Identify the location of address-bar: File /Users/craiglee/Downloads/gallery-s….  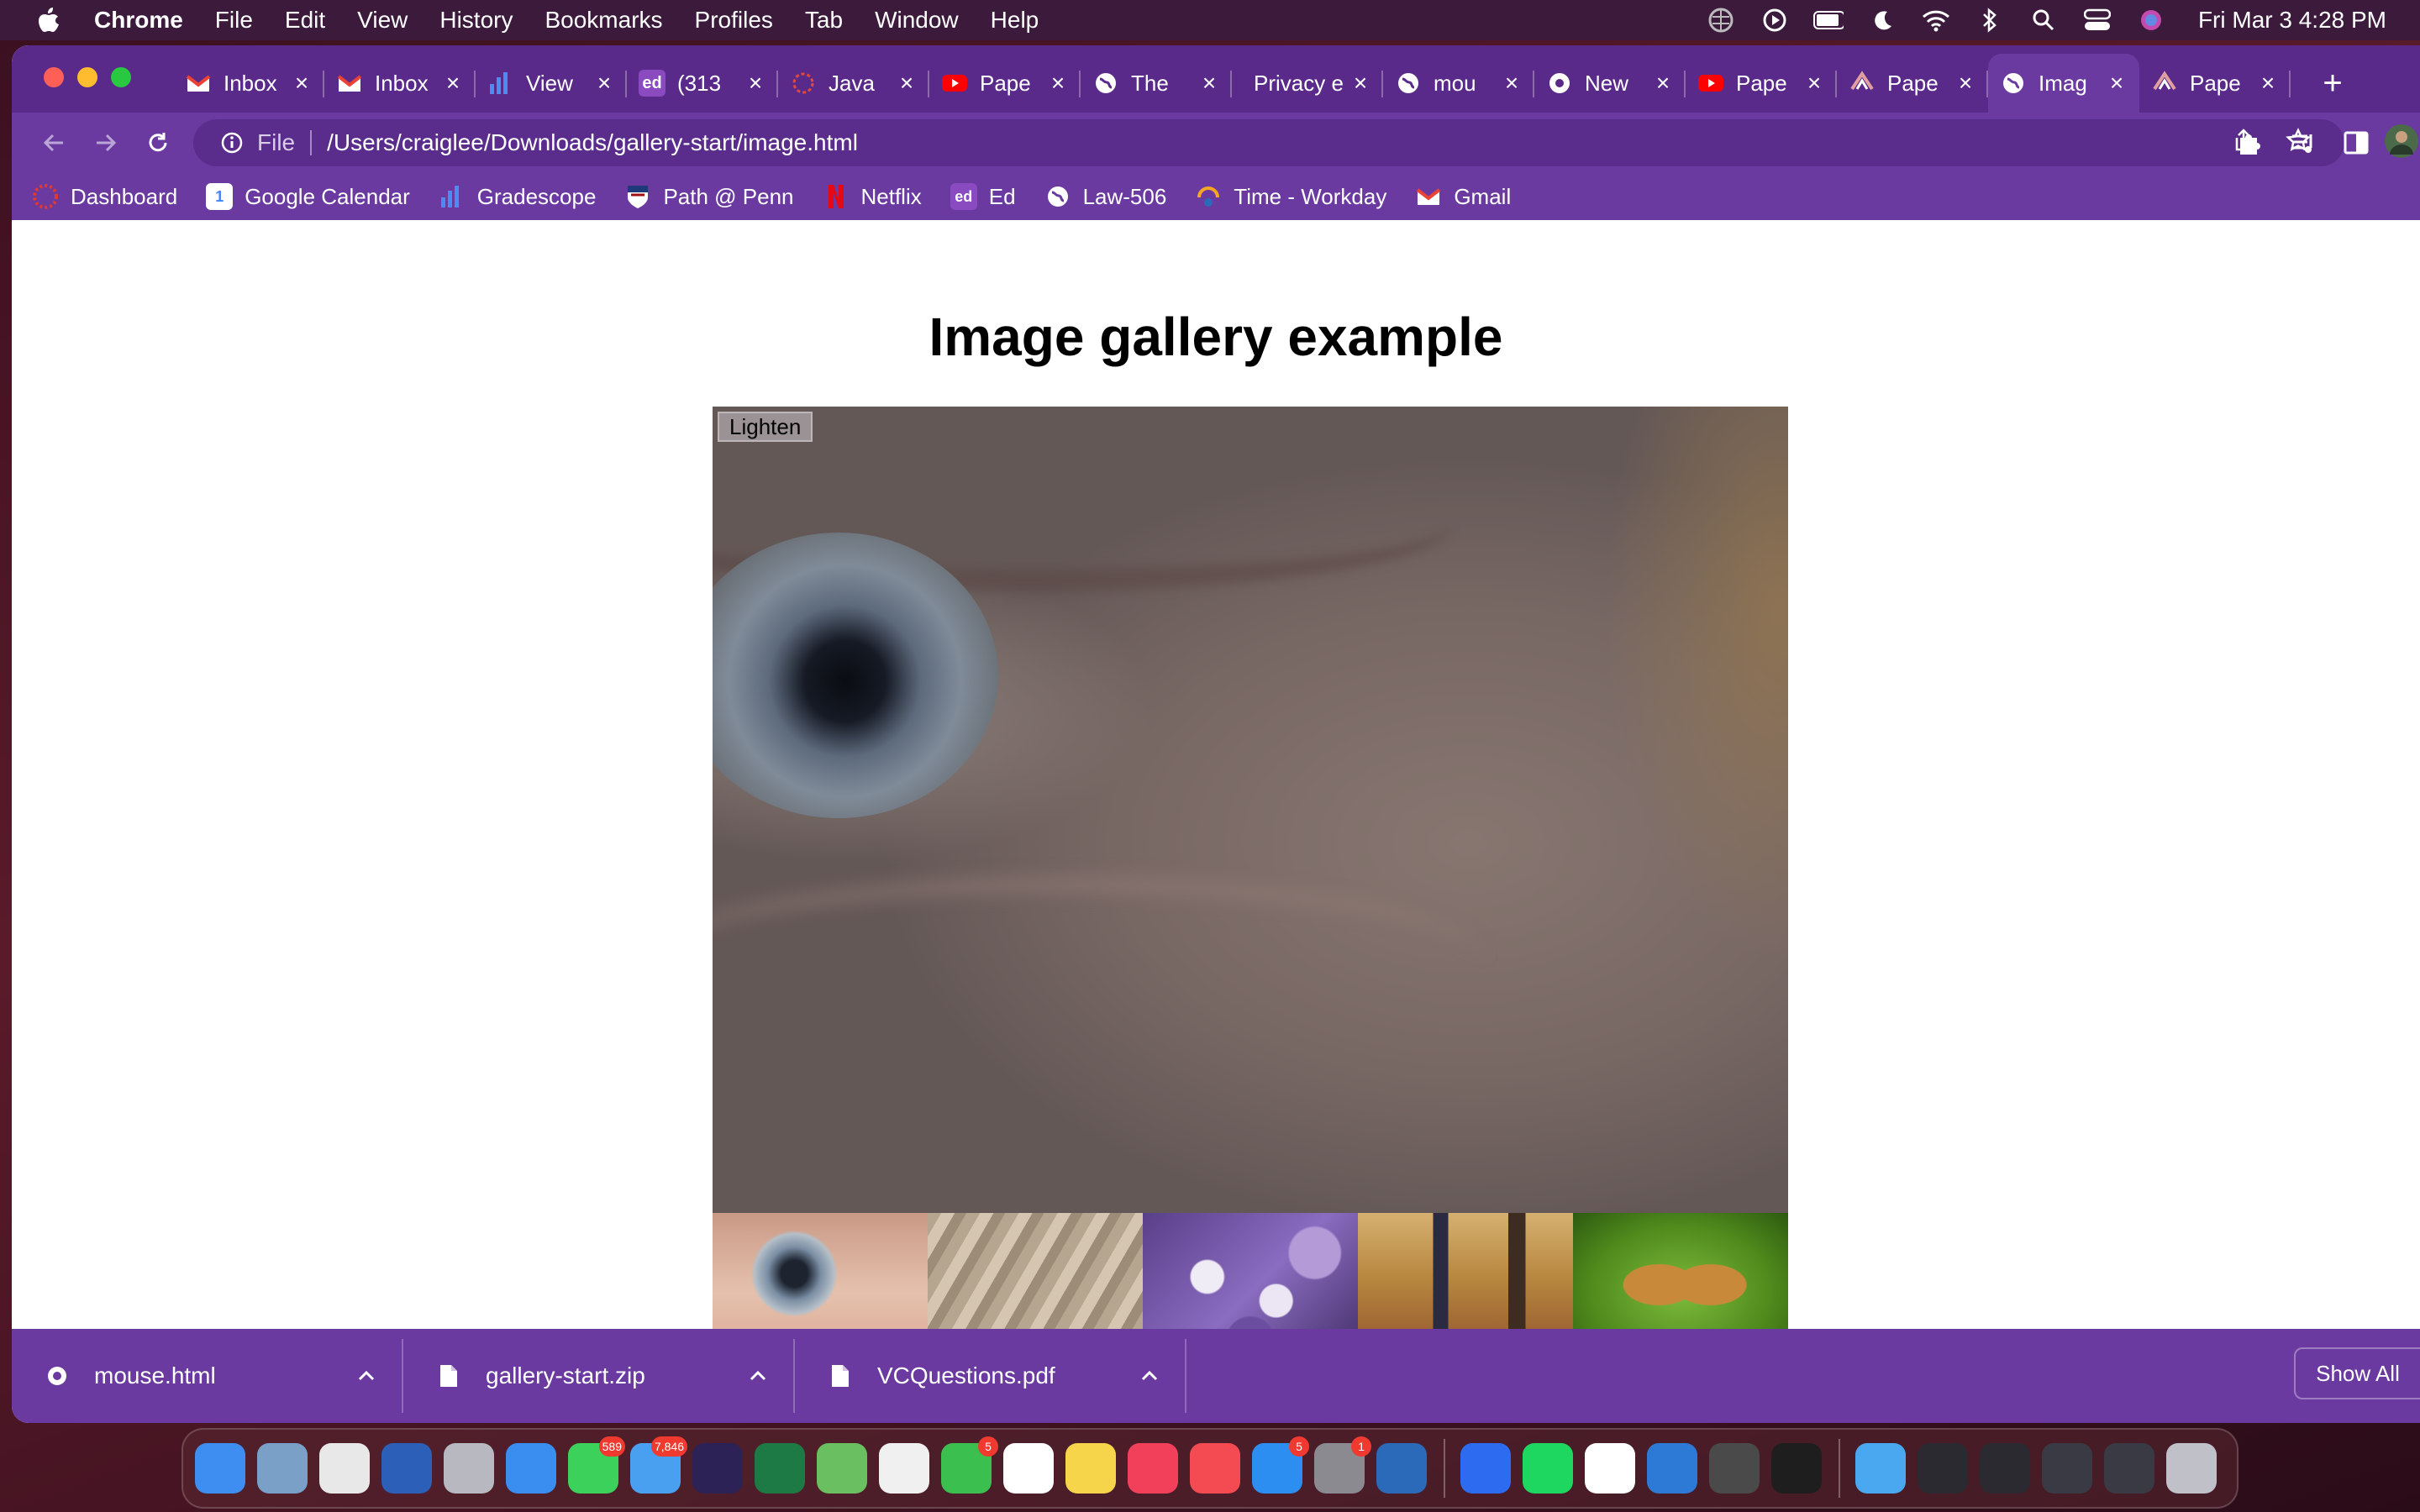
(1268, 142).